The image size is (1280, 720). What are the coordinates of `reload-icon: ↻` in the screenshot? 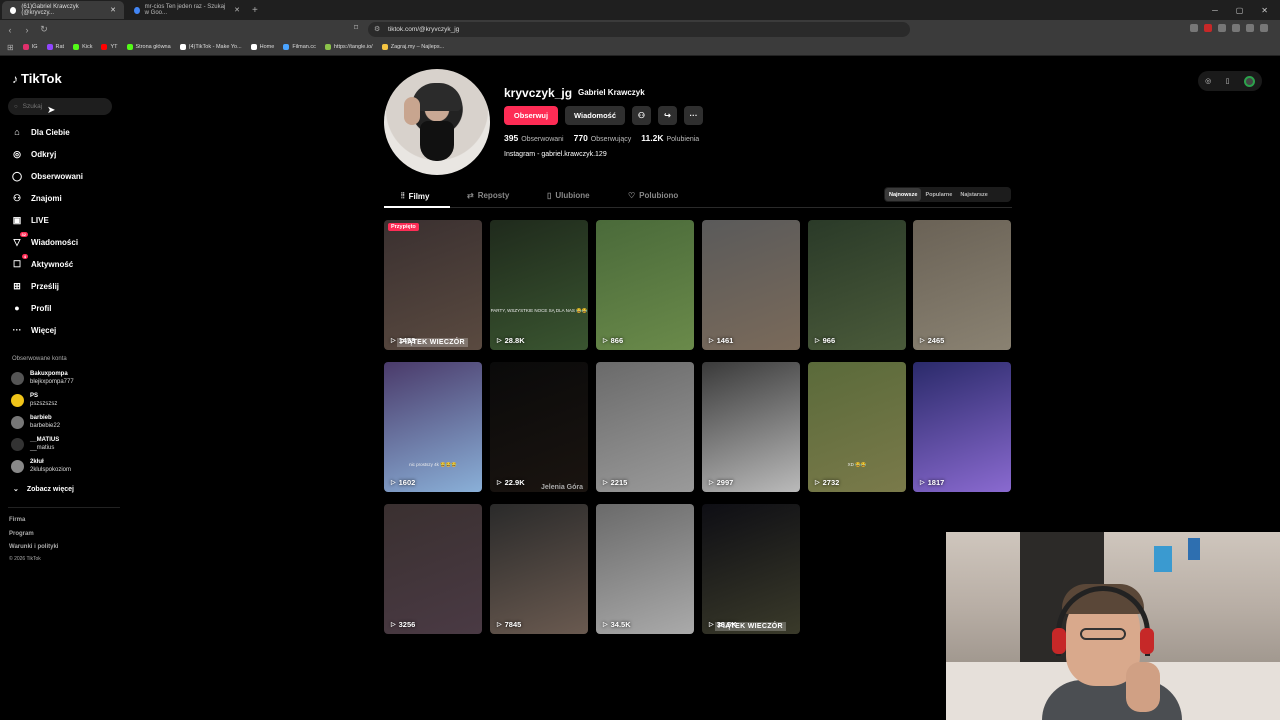 It's located at (44, 29).